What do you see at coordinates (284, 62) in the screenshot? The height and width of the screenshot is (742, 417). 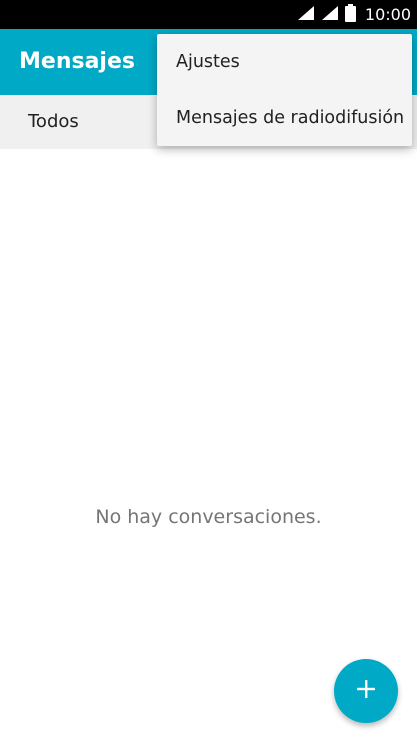 I see `menu-item-settings: Ajustes` at bounding box center [284, 62].